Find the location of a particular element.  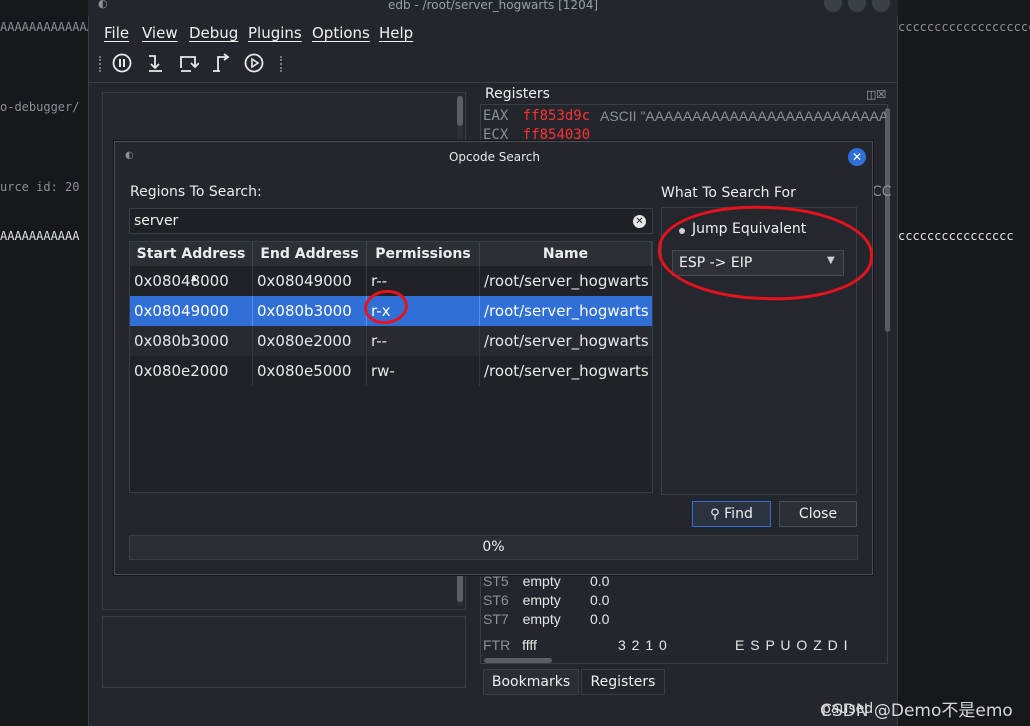

fpu-st7-row: ST7 empty is located at coordinates (522, 619).